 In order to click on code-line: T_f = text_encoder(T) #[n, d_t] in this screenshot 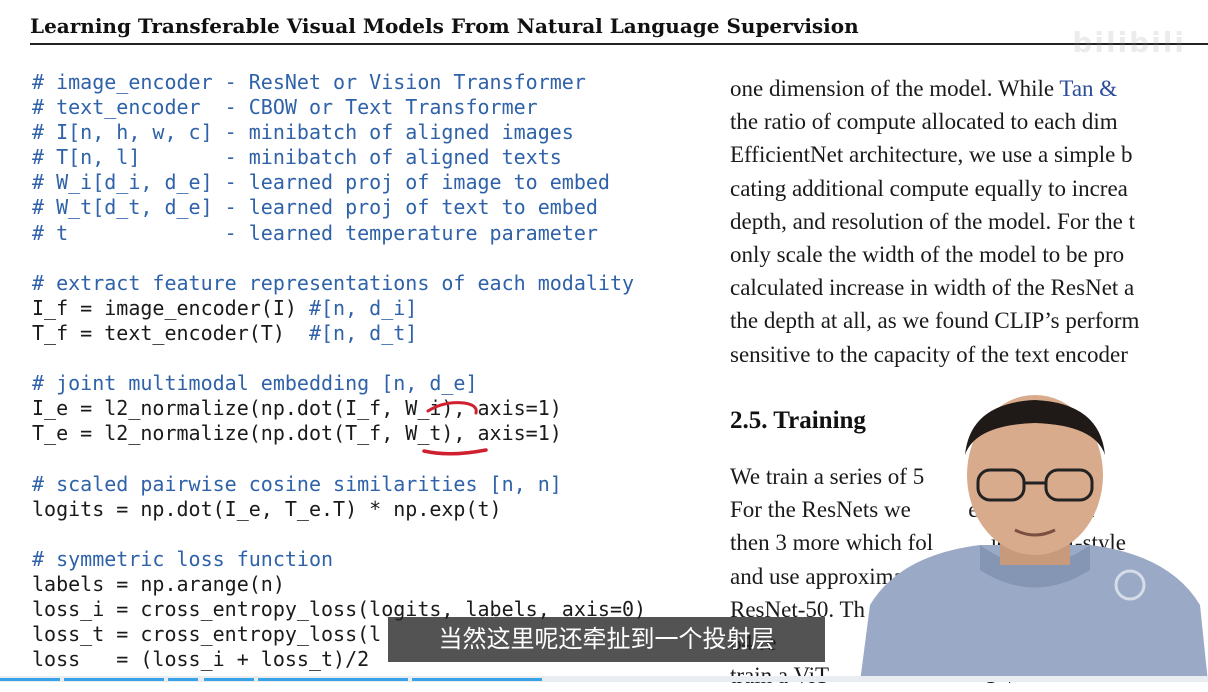, I will do `click(225, 332)`.